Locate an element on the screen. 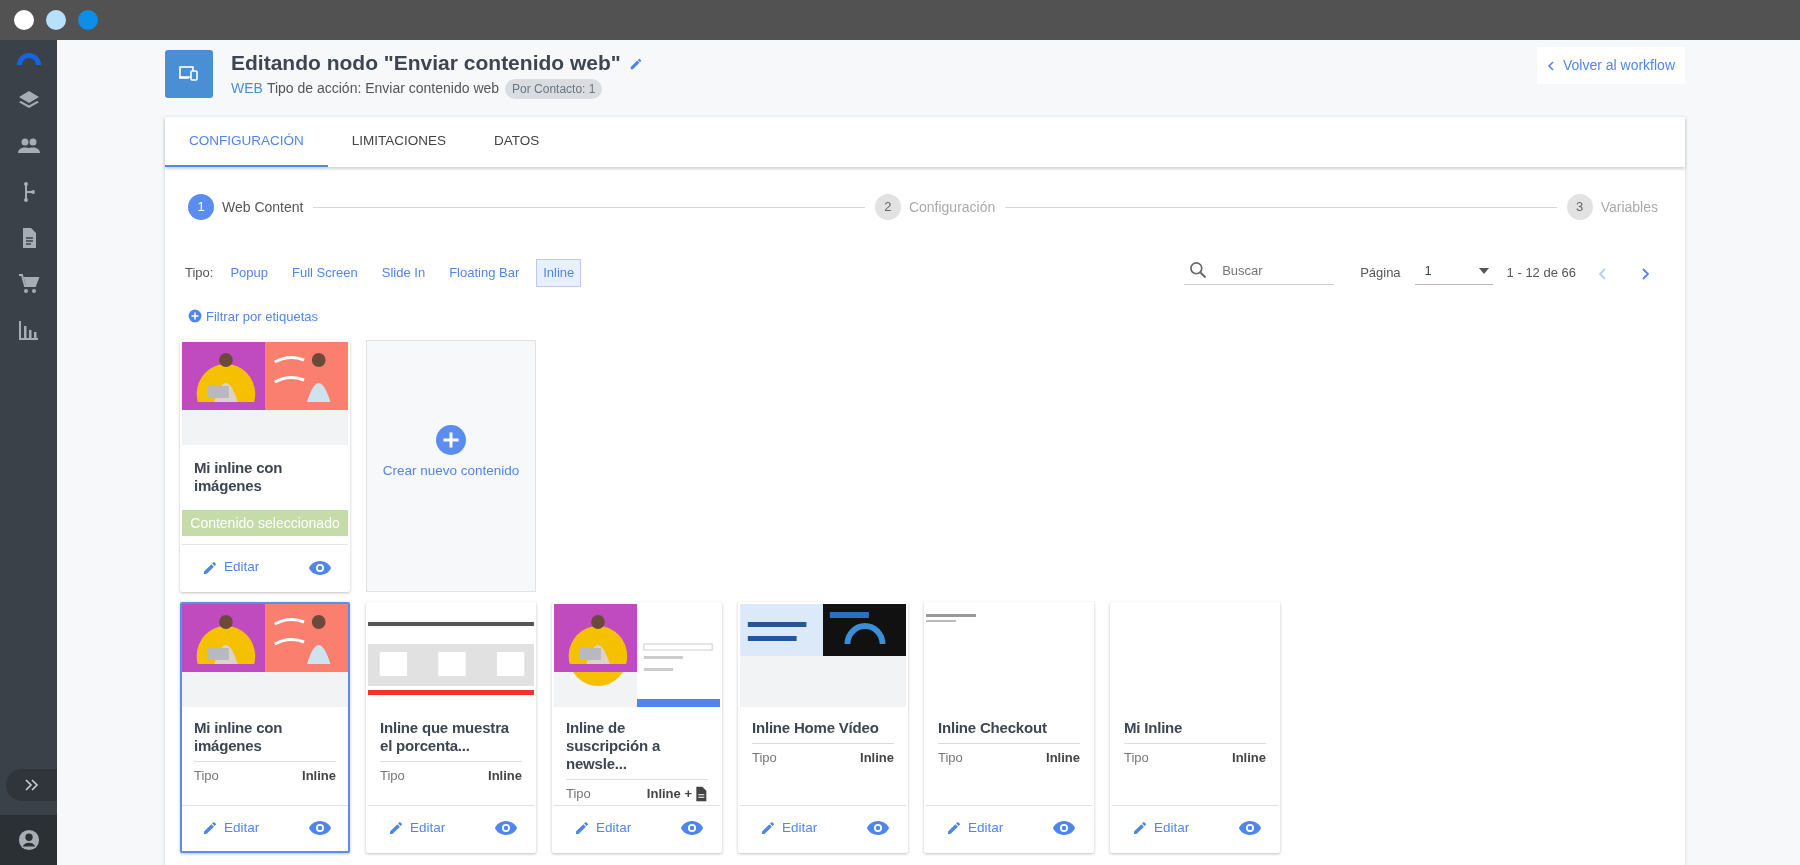 The height and width of the screenshot is (865, 1800). step-label: Web Content is located at coordinates (263, 207).